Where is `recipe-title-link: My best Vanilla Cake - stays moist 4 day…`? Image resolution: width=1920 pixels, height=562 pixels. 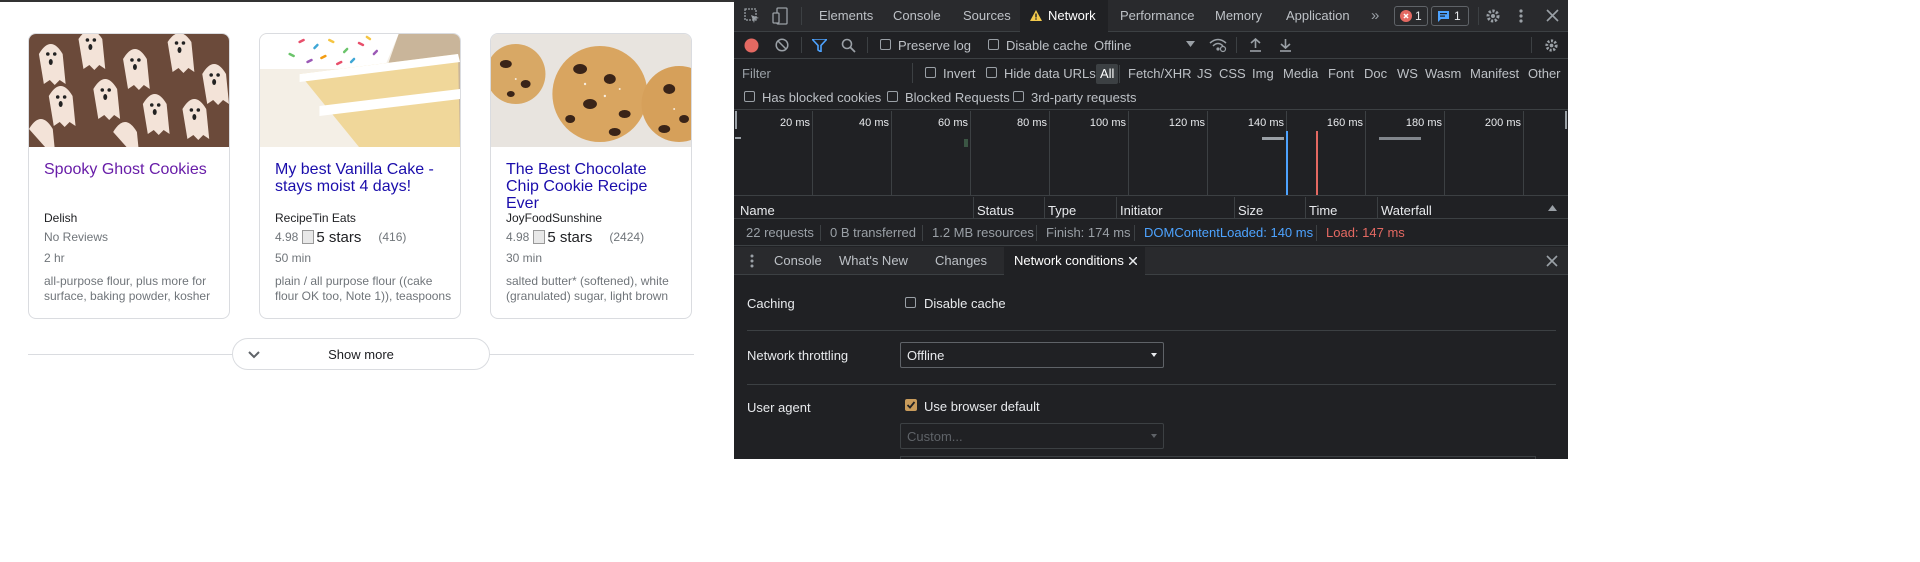 recipe-title-link: My best Vanilla Cake - stays moist 4 day… is located at coordinates (362, 178).